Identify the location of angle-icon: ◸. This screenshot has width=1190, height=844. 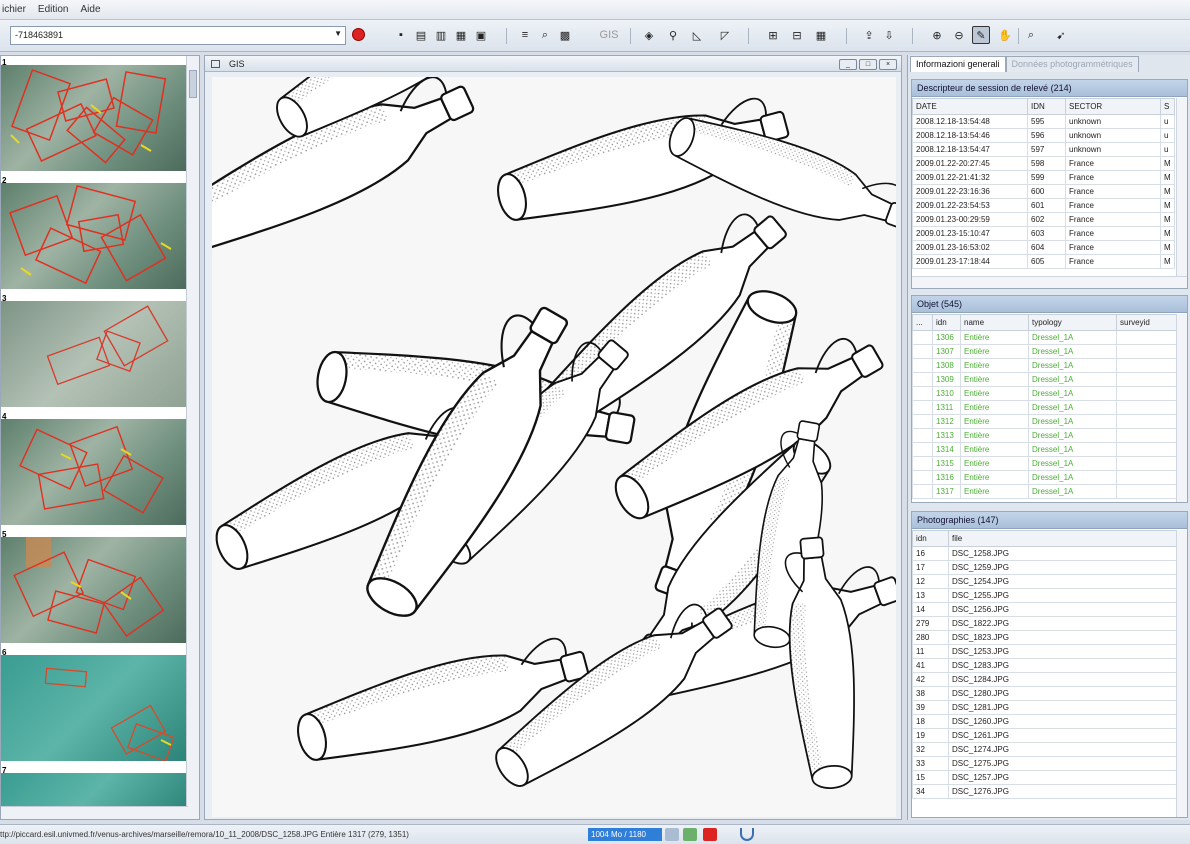
(725, 35).